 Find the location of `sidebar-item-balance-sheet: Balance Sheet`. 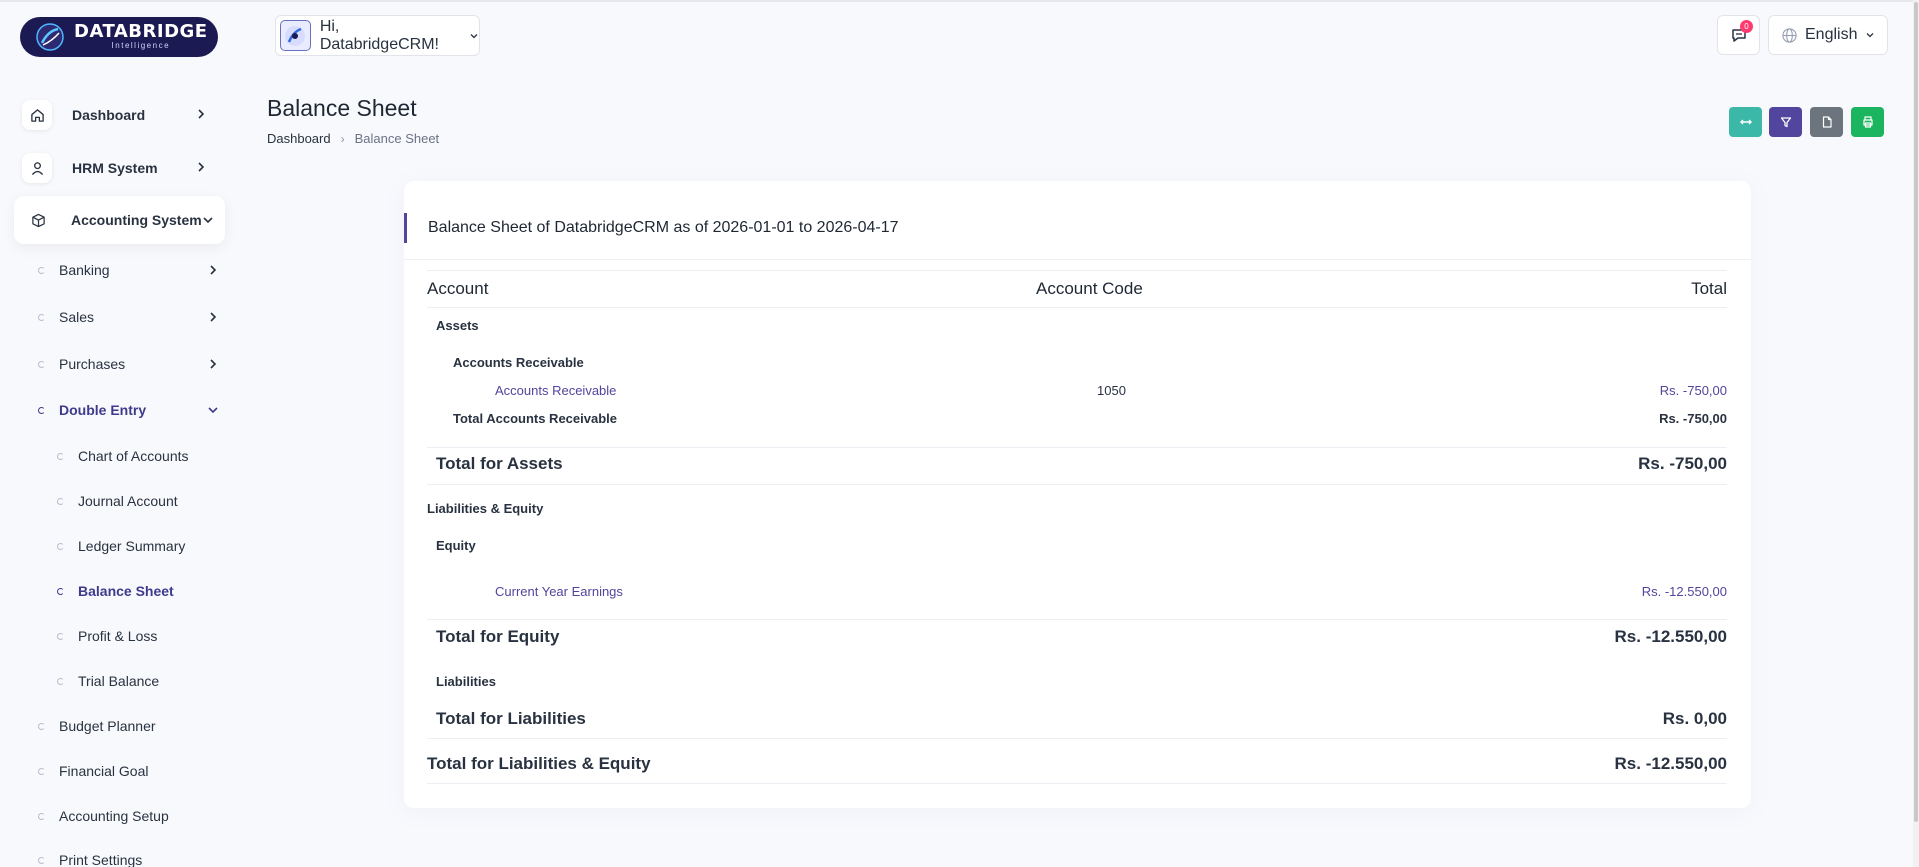

sidebar-item-balance-sheet: Balance Sheet is located at coordinates (147, 591).